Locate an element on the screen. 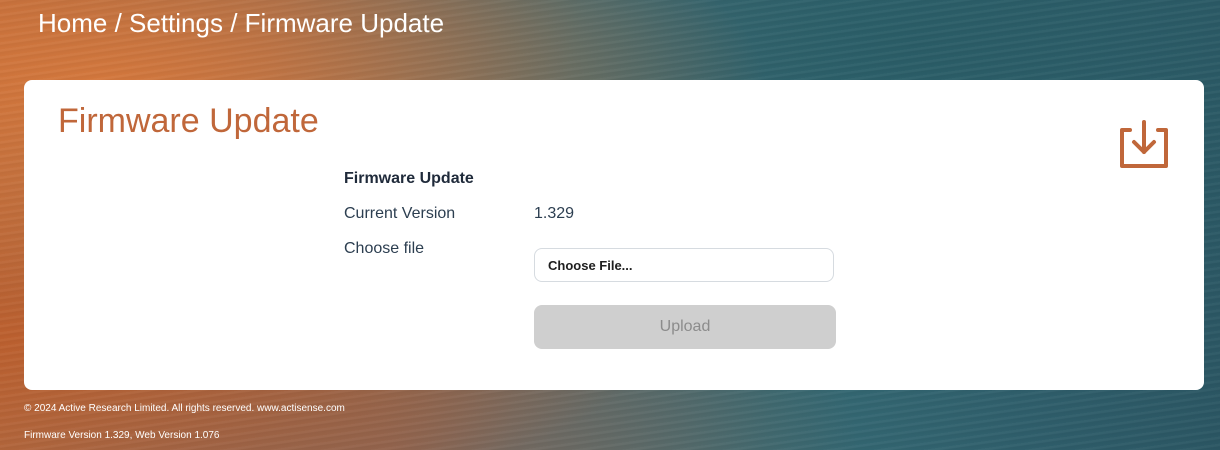 Image resolution: width=1220 pixels, height=450 pixels. upload-button: Upload is located at coordinates (685, 327).